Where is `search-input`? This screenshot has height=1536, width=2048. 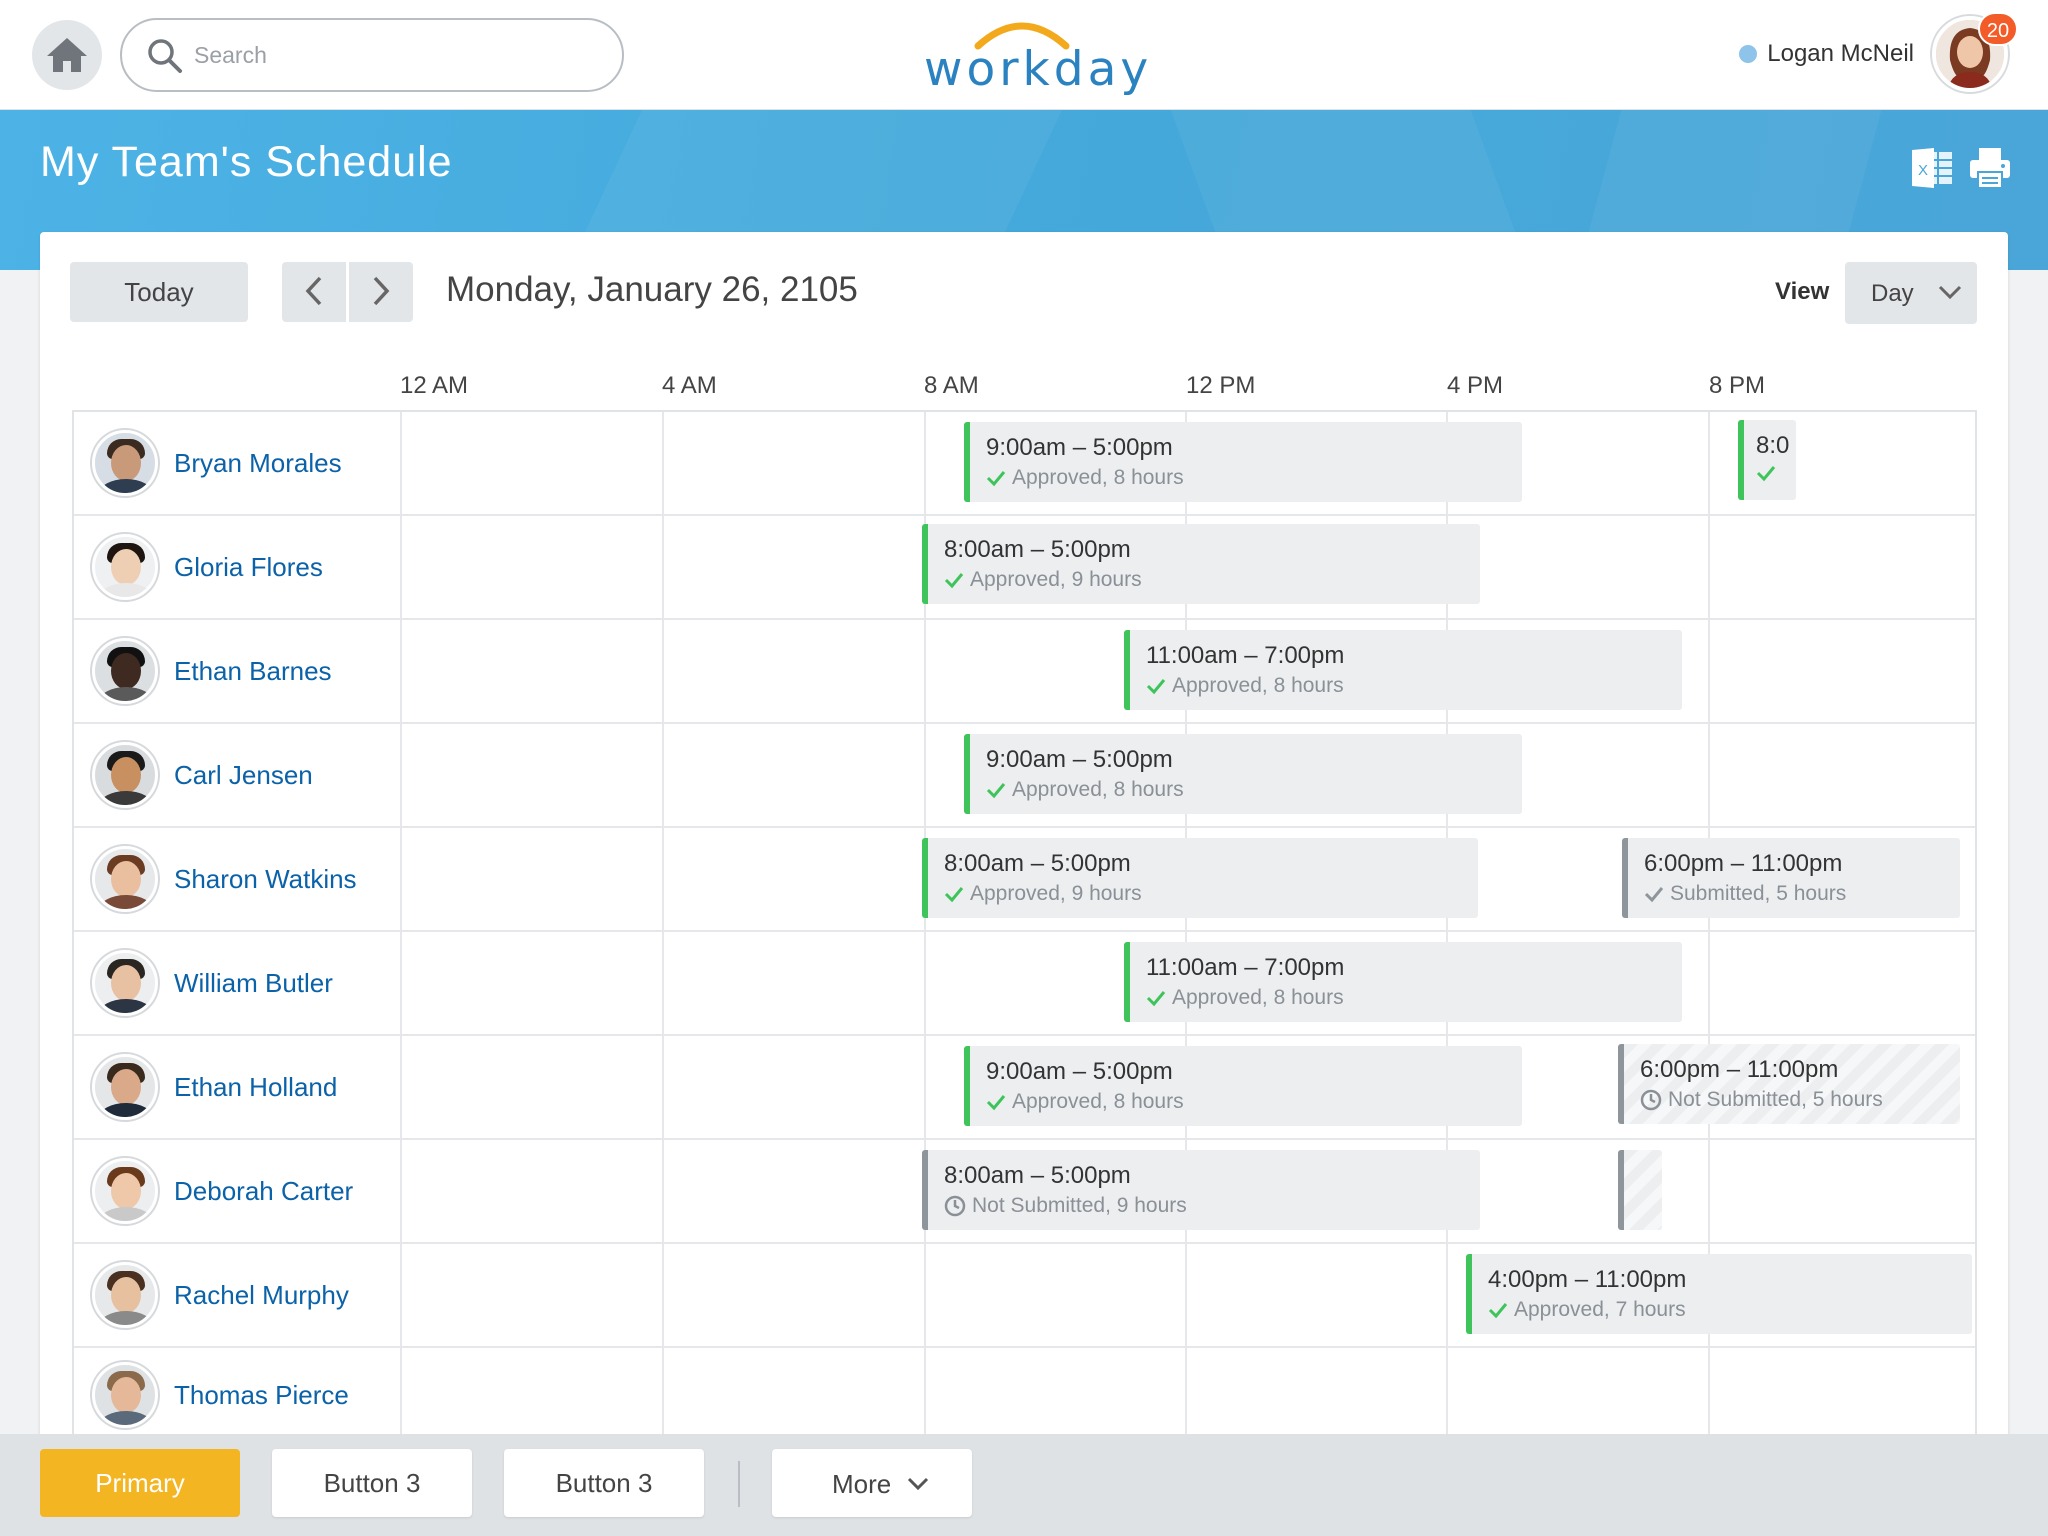 search-input is located at coordinates (394, 55).